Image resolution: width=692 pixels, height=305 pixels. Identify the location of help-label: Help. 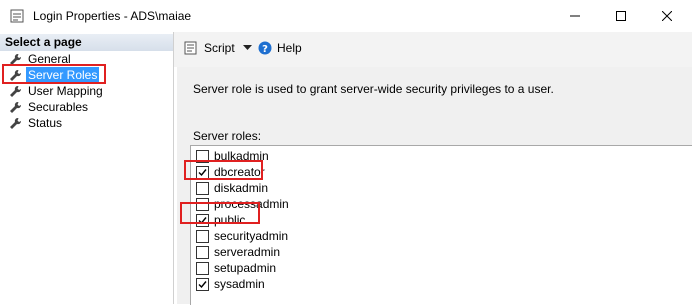
(289, 48).